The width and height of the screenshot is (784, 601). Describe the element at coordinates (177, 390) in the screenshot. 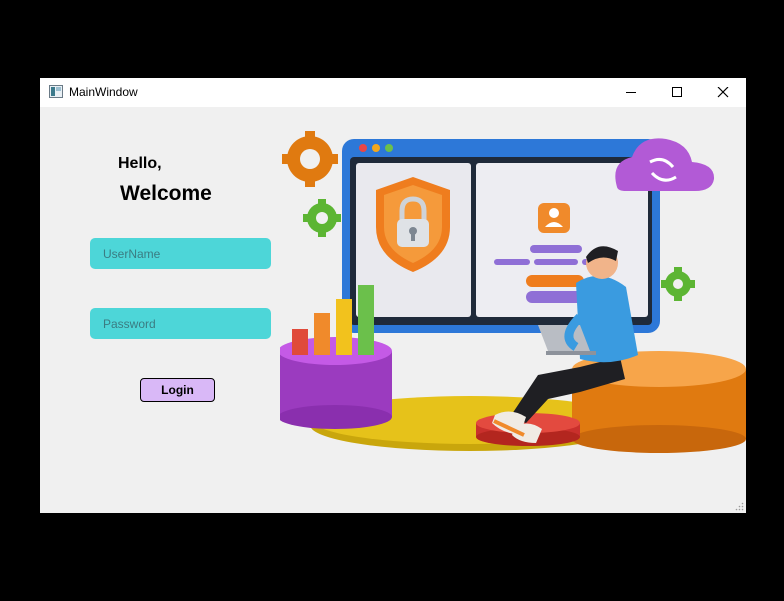

I see `login-button: Login` at that location.